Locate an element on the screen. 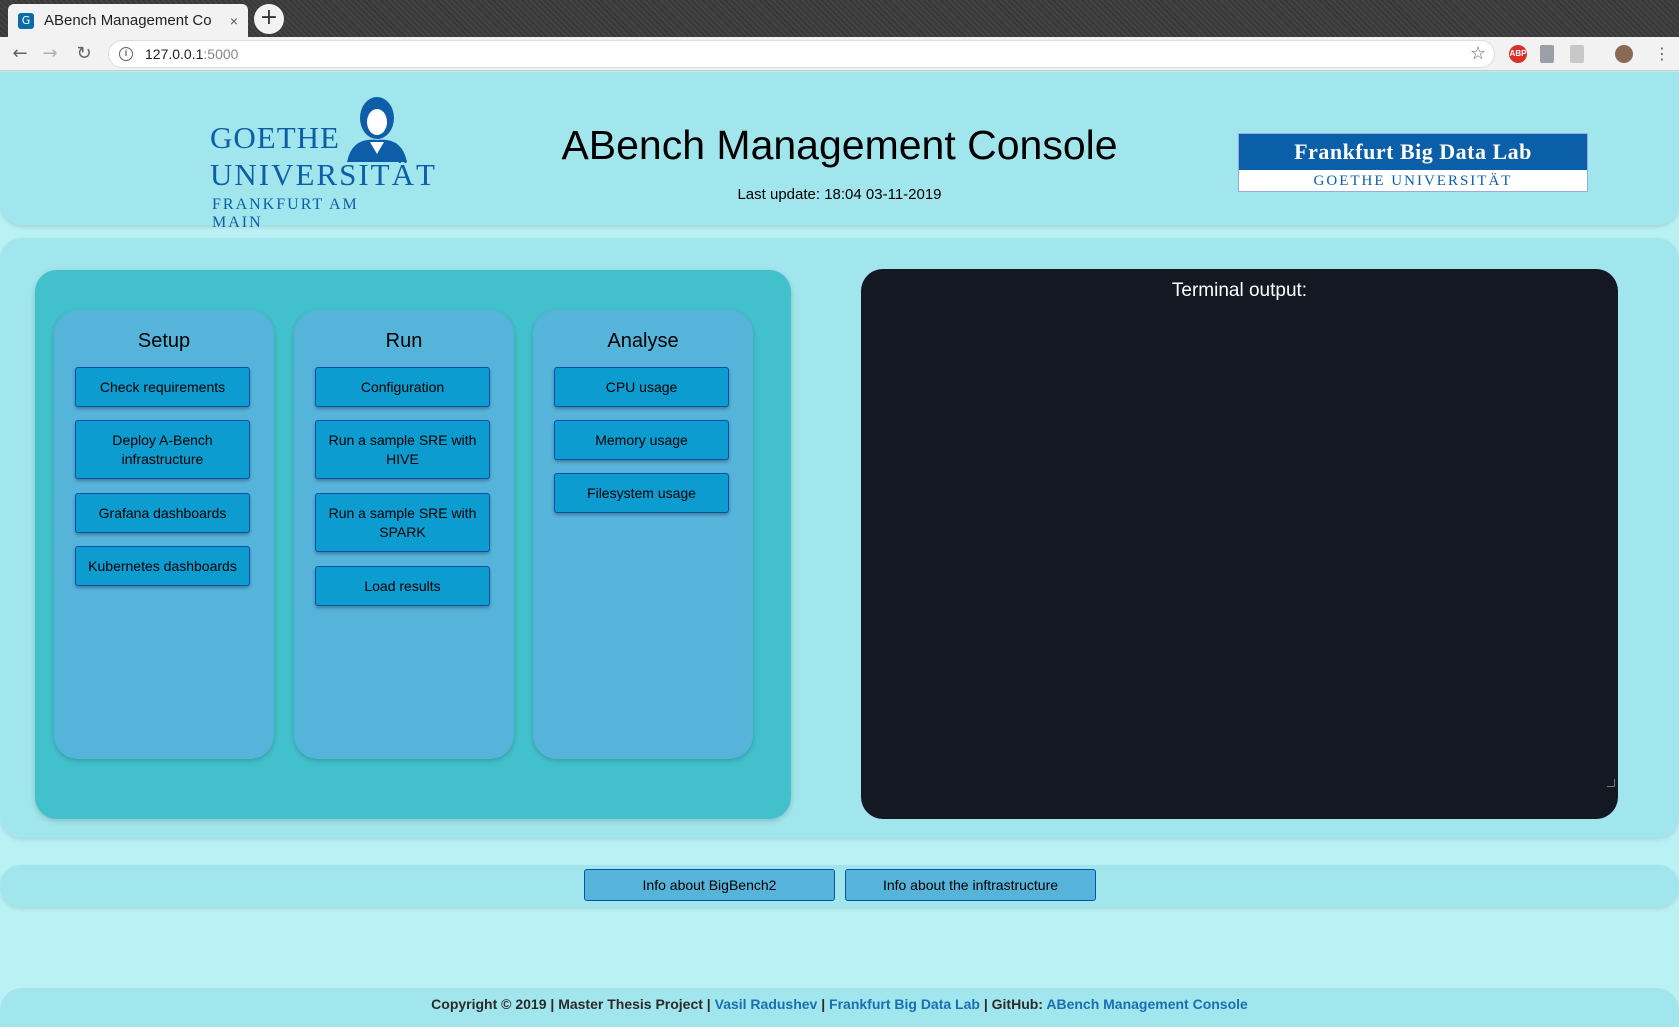 The image size is (1679, 1027). column-title: Run is located at coordinates (404, 341).